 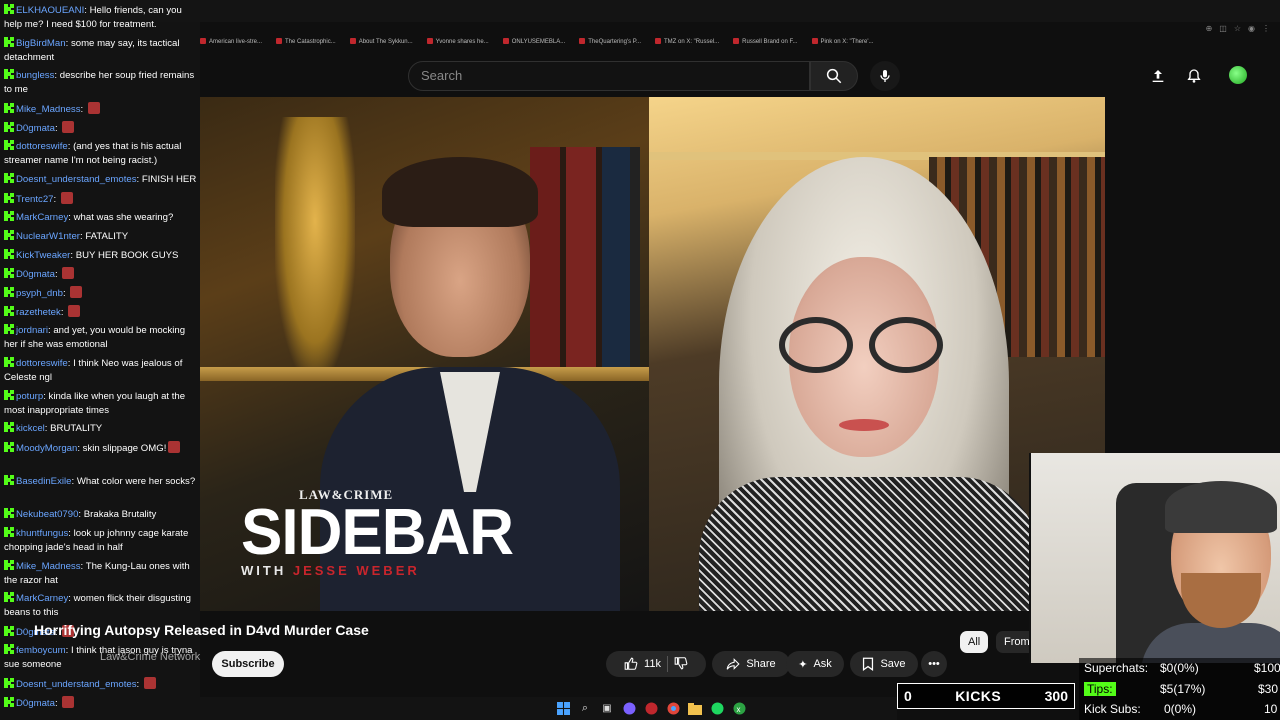 What do you see at coordinates (377, 532) in the screenshot?
I see `show-logo: LAW&CRIME SIDEBAR WITH JESSE WEBER` at bounding box center [377, 532].